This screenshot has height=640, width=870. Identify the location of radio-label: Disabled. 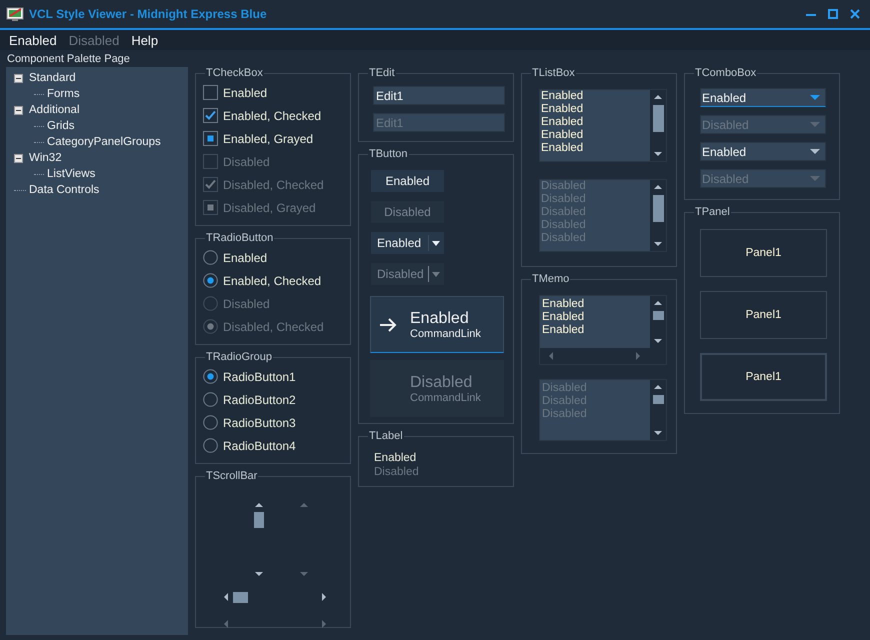
(246, 303).